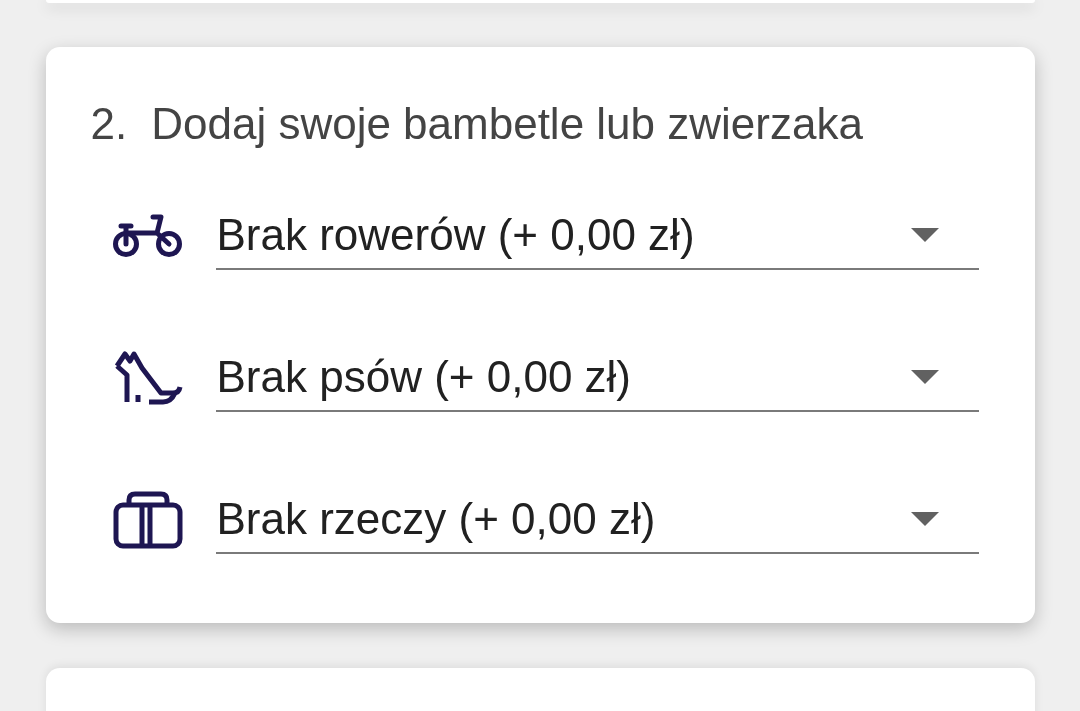 The image size is (1080, 711). What do you see at coordinates (109, 124) in the screenshot?
I see `step-number: 2.` at bounding box center [109, 124].